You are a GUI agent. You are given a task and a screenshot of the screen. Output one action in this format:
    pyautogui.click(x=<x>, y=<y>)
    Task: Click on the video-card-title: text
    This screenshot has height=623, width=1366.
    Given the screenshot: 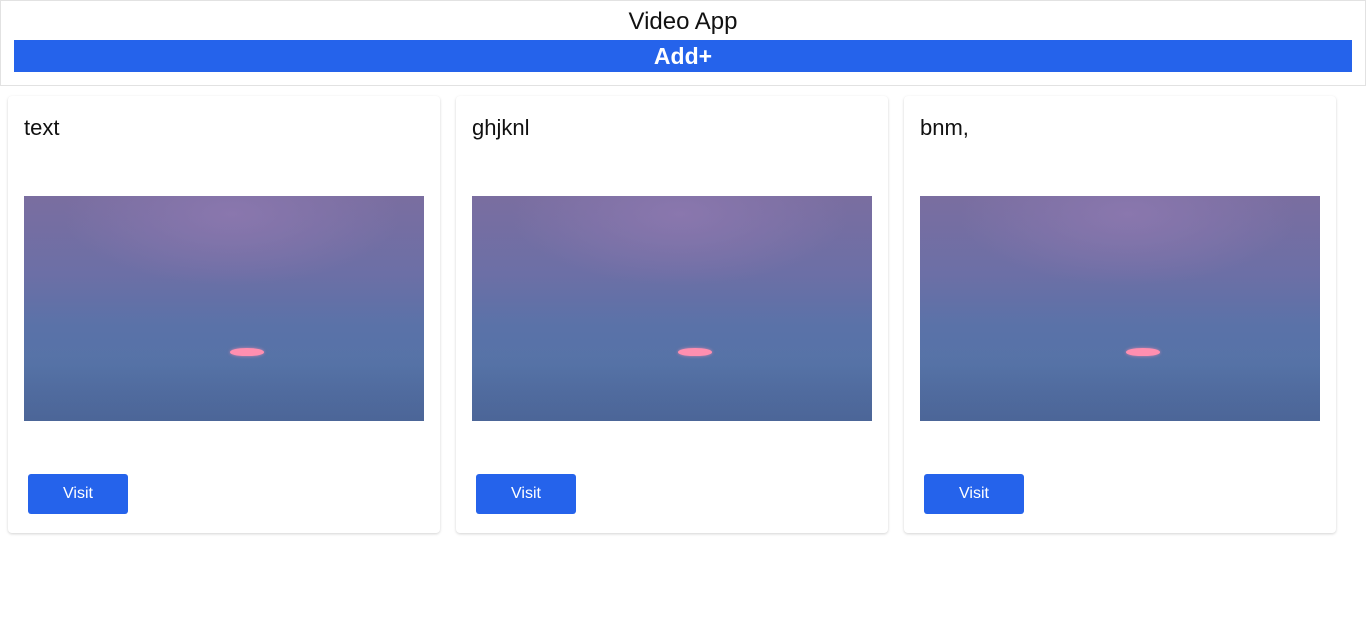 What is the action you would take?
    pyautogui.click(x=42, y=127)
    